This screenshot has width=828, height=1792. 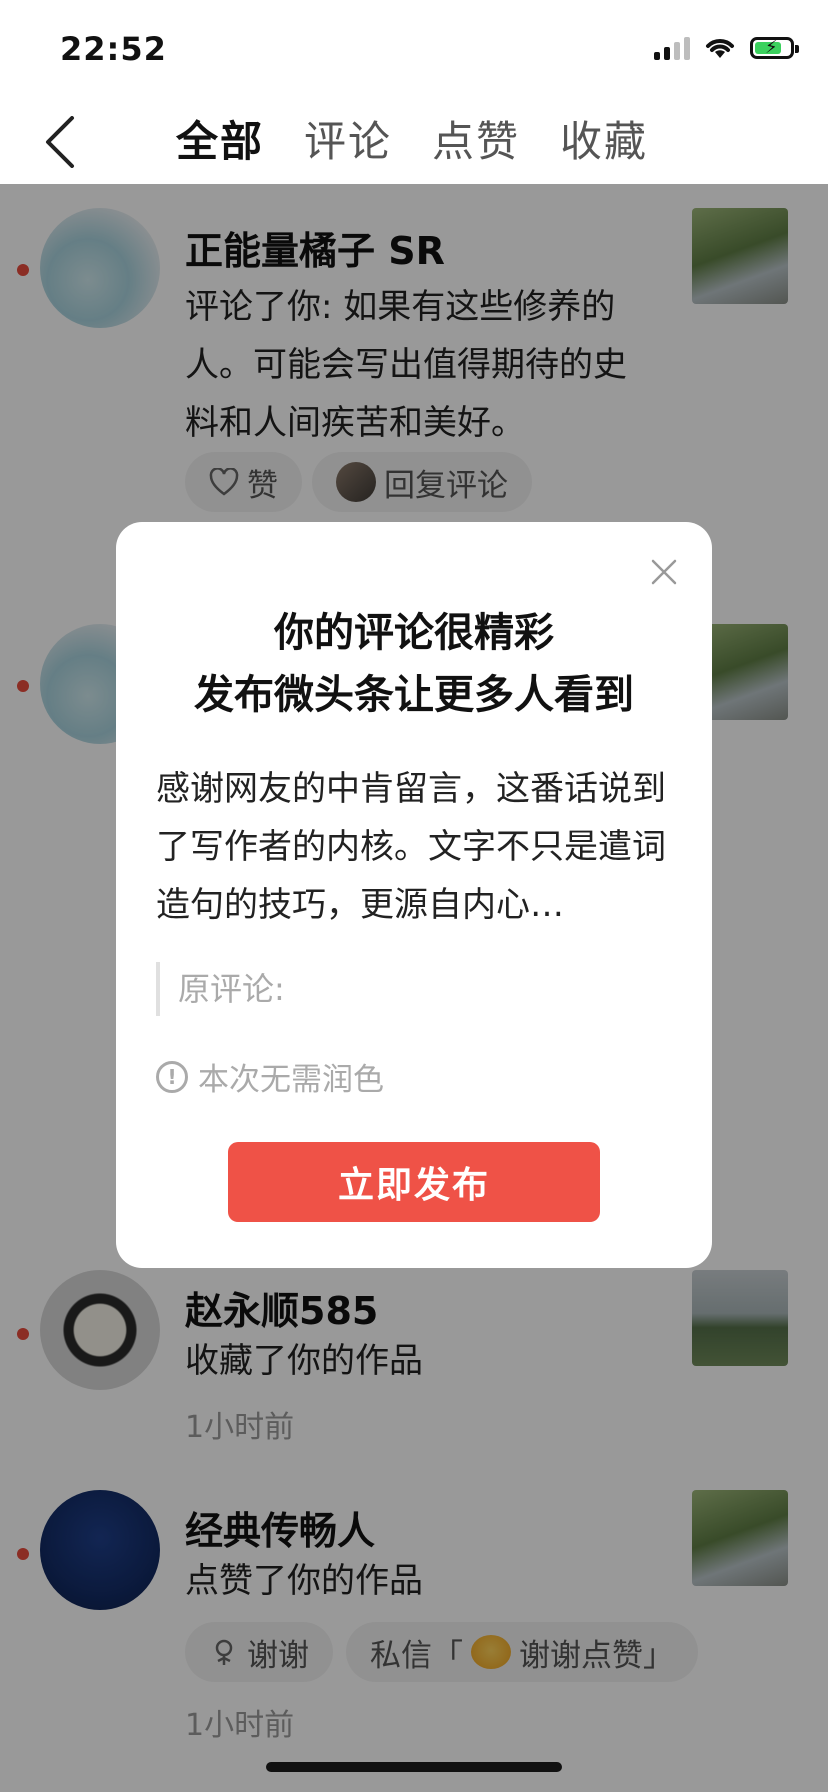 What do you see at coordinates (113, 49) in the screenshot?
I see `status-time: 22:52` at bounding box center [113, 49].